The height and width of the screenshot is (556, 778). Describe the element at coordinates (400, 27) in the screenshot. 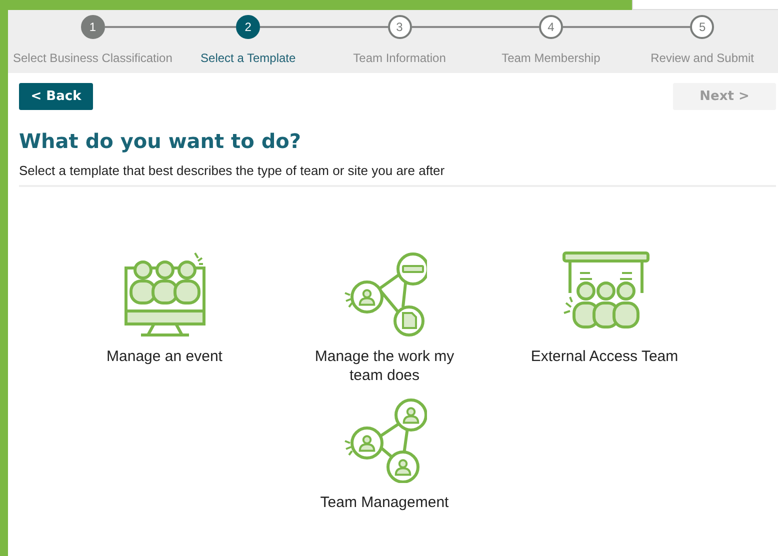

I see `step-circle: 3` at that location.